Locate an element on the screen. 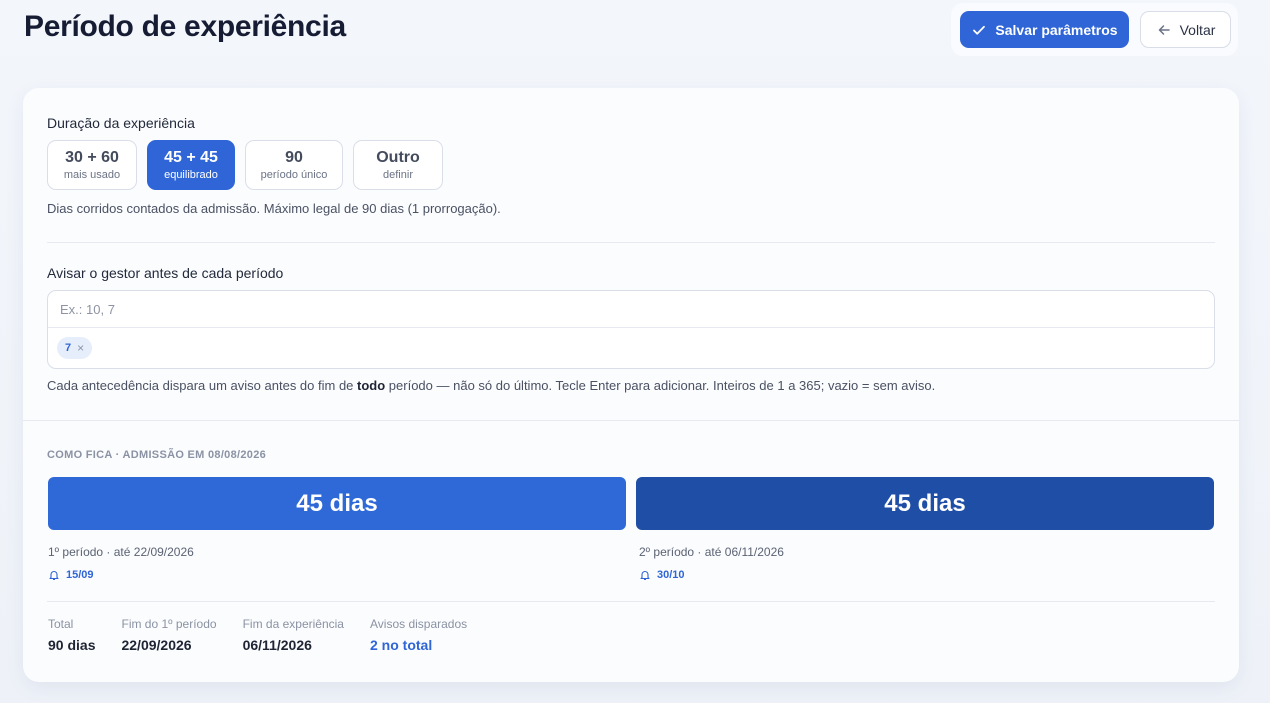 This screenshot has width=1270, height=703. check-icon is located at coordinates (979, 30).